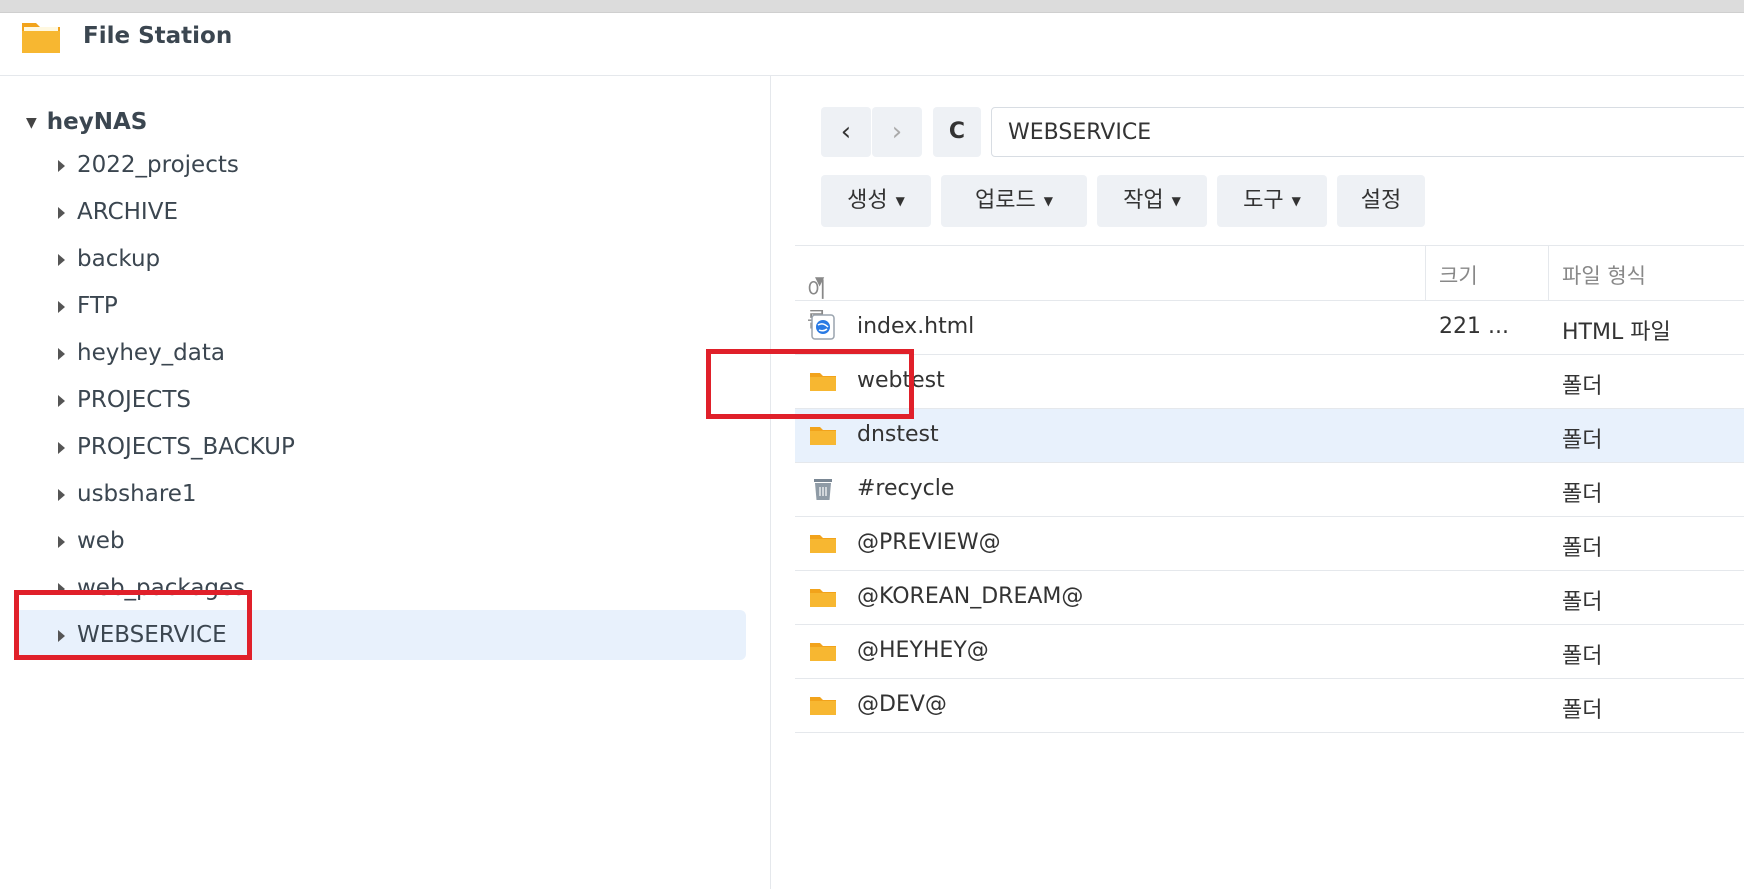  I want to click on tree-item-2022_projects: 2022_projects, so click(380, 165).